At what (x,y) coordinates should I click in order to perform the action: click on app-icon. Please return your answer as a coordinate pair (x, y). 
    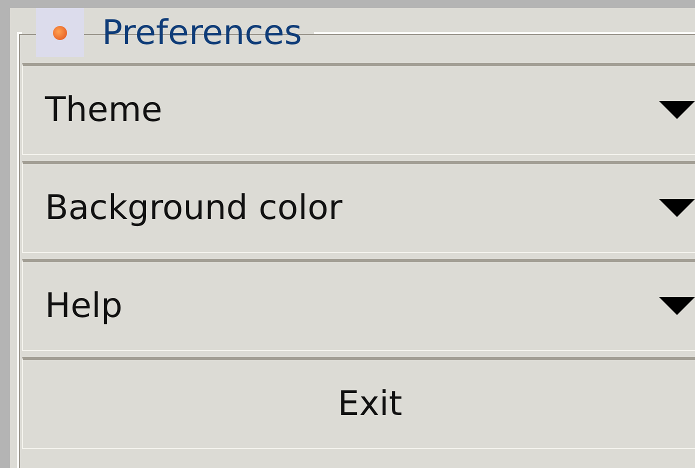
    Looking at the image, I should click on (60, 32).